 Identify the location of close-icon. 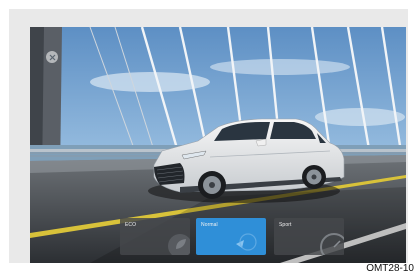
(52, 57).